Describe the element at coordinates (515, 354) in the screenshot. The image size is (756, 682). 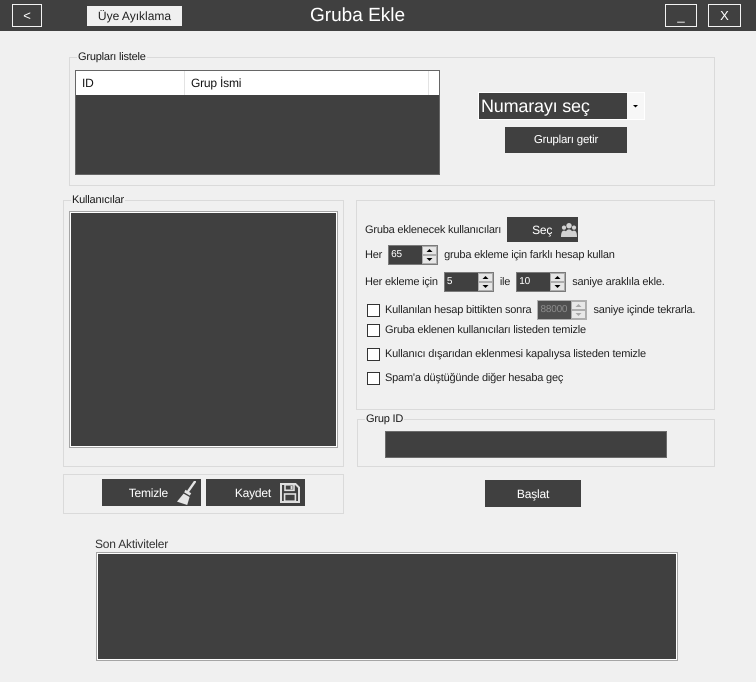
I see `checkbox-label: Kullanıcı dışarıdan eklenmesi kapalıysa listeden temizle` at that location.